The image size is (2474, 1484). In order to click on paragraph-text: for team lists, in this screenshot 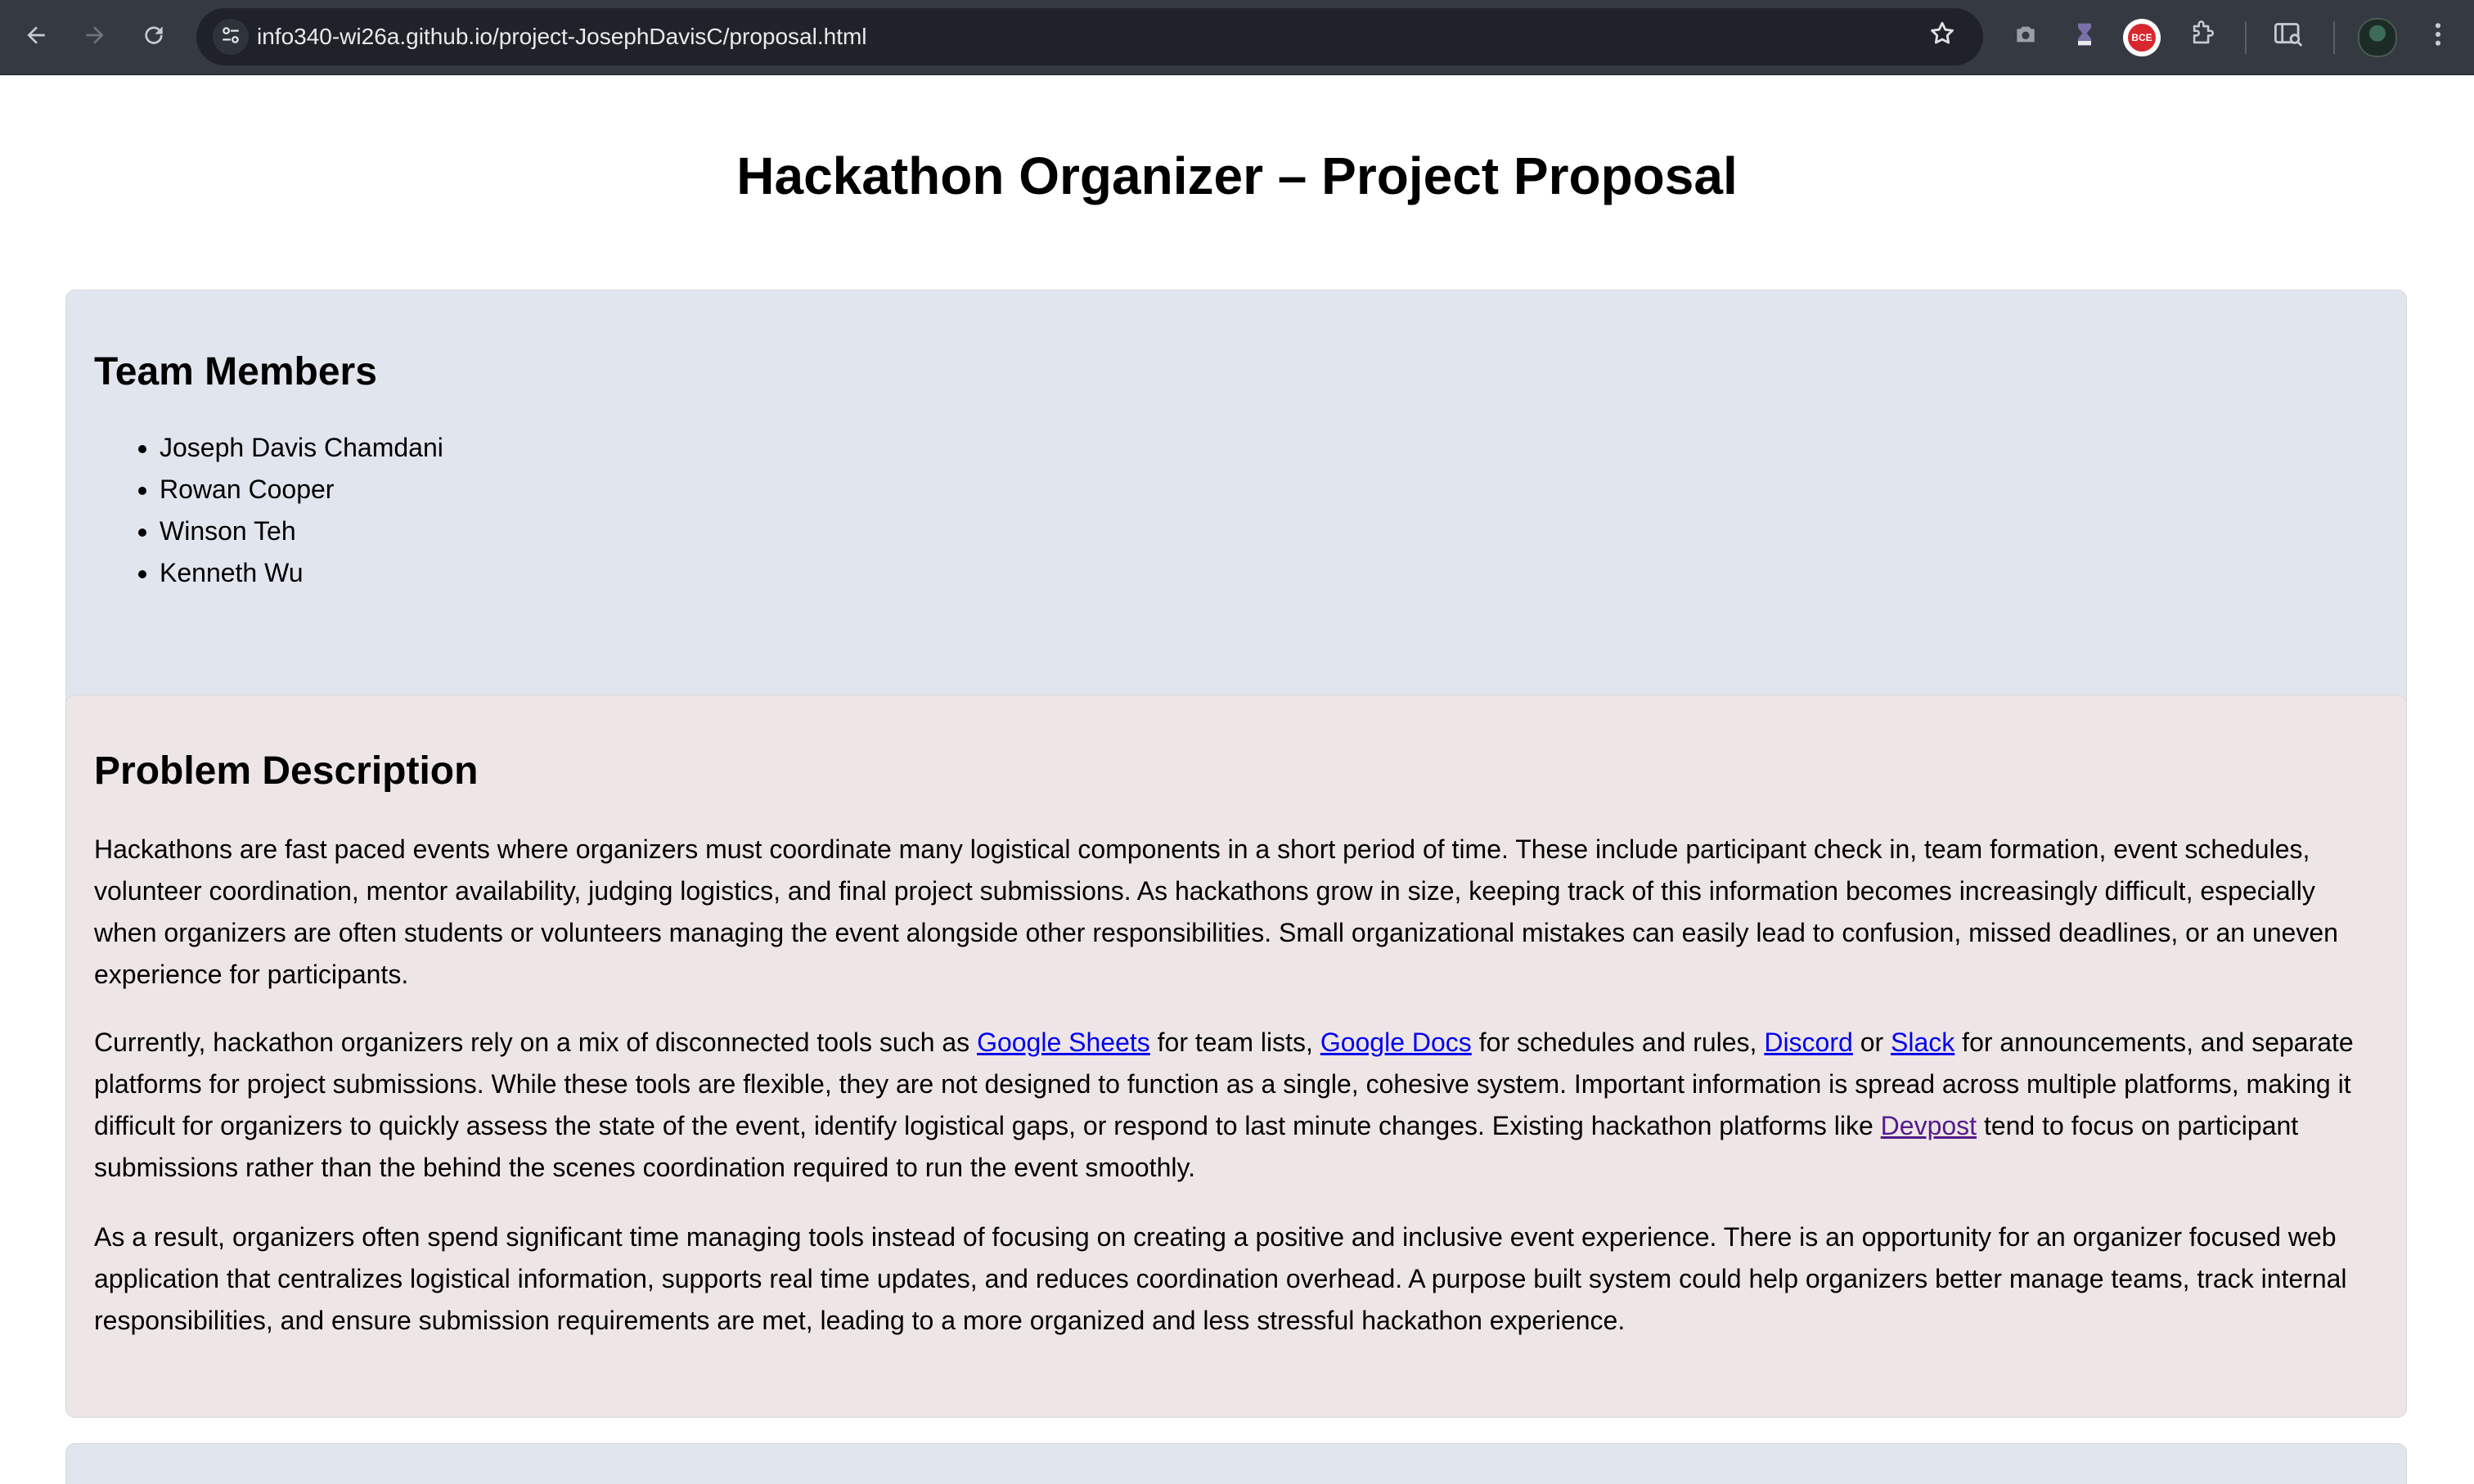, I will do `click(1234, 1042)`.